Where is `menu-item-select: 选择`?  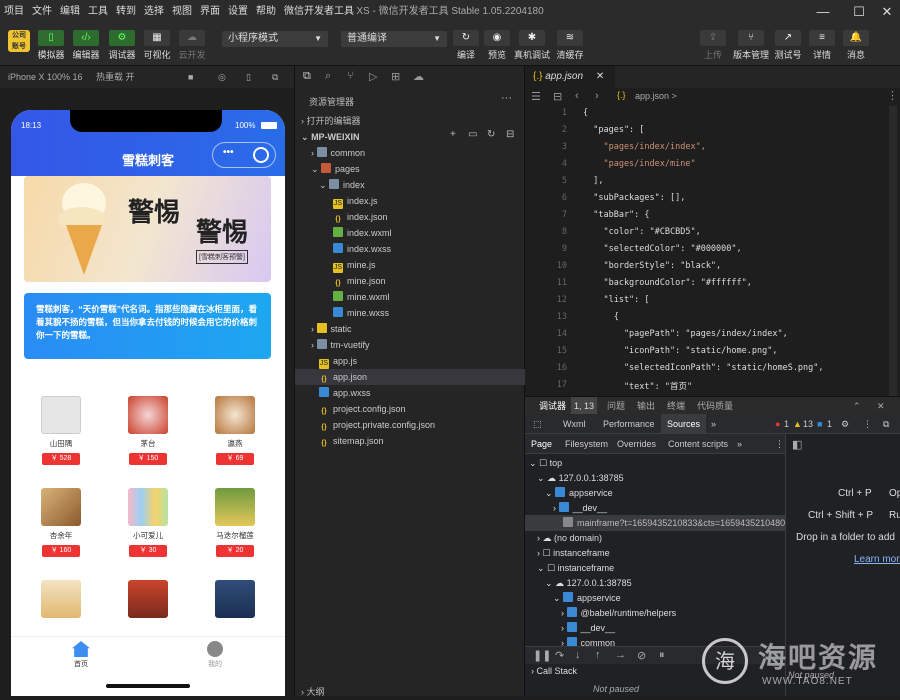
menu-item-select: 选择 is located at coordinates (154, 12).